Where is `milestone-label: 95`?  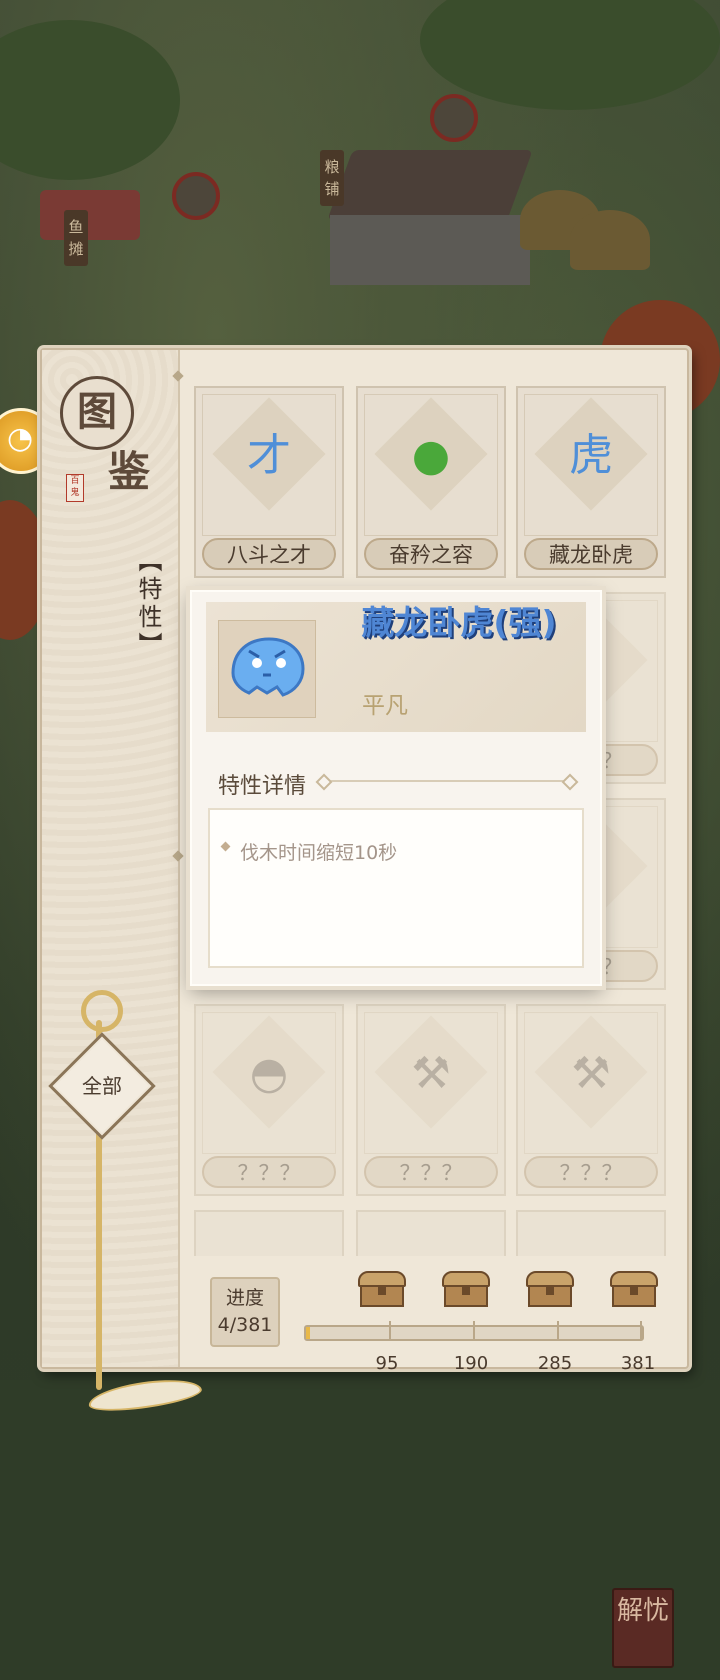 milestone-label: 95 is located at coordinates (387, 1363).